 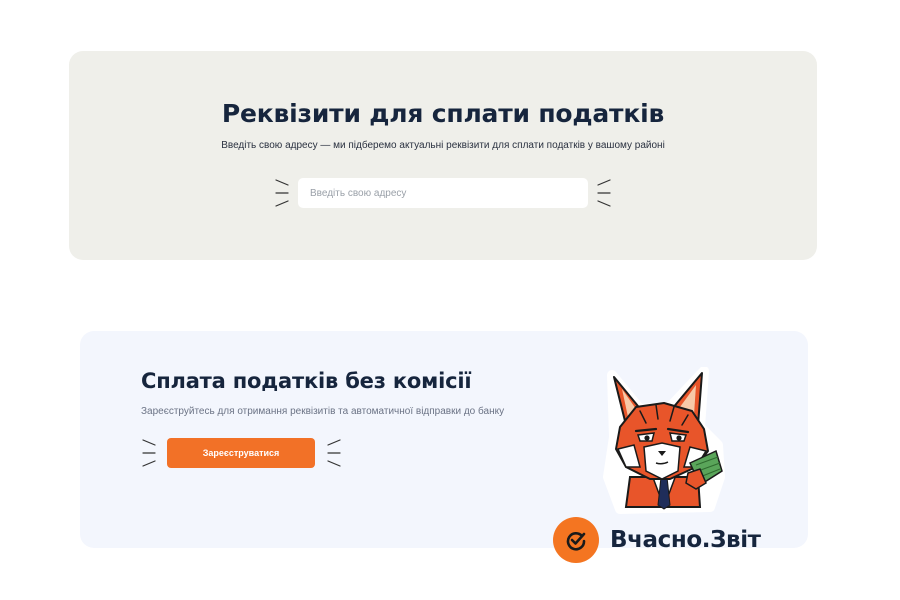 What do you see at coordinates (443, 193) in the screenshot?
I see `address-input` at bounding box center [443, 193].